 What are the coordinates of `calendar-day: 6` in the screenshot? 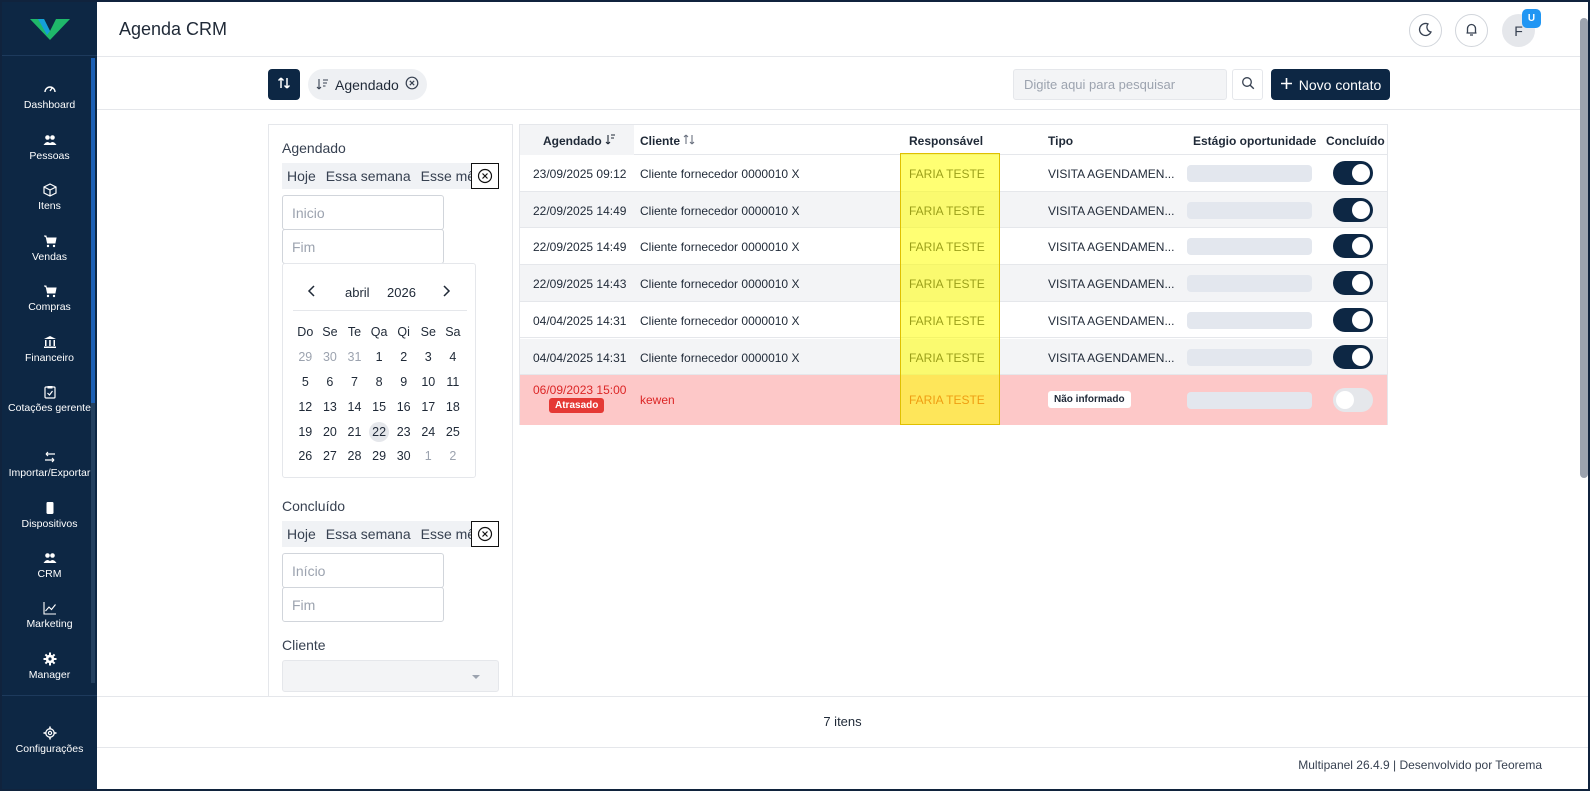 It's located at (330, 382).